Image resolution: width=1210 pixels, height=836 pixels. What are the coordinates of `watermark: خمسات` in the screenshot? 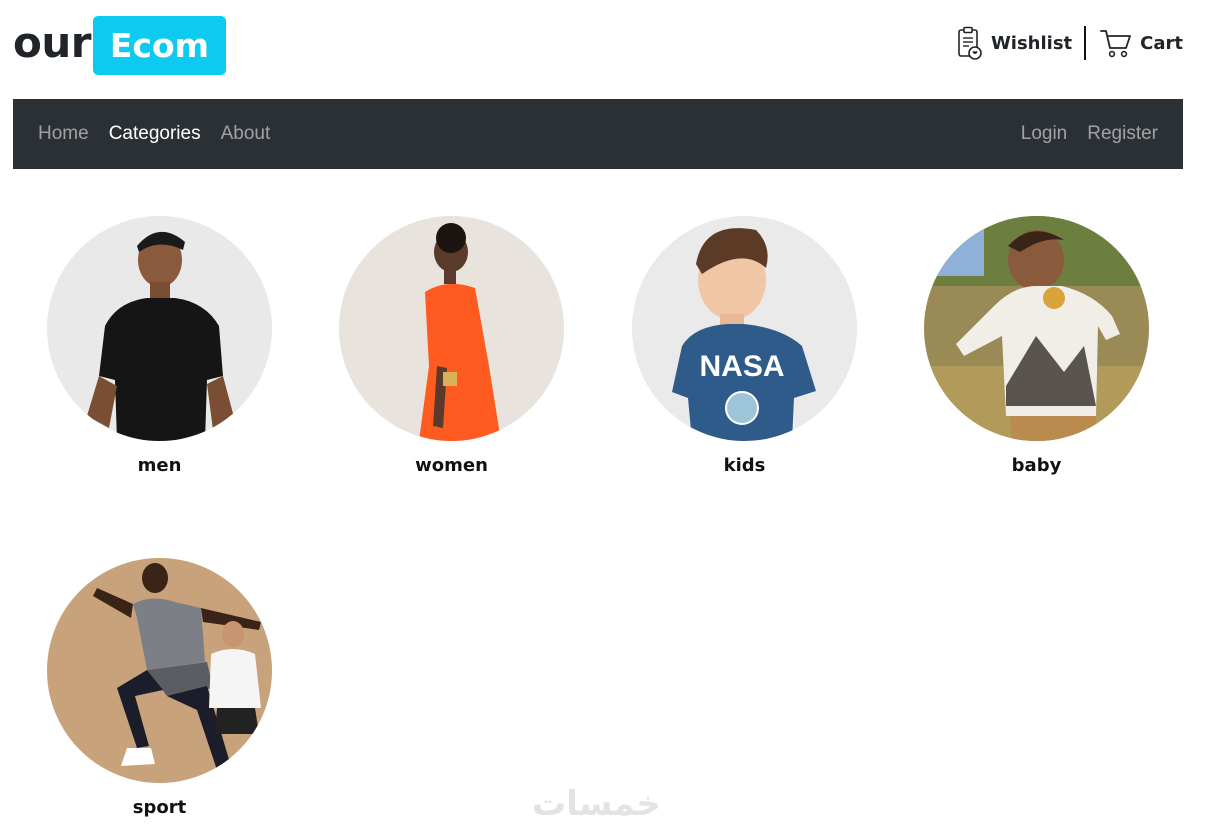 It's located at (596, 804).